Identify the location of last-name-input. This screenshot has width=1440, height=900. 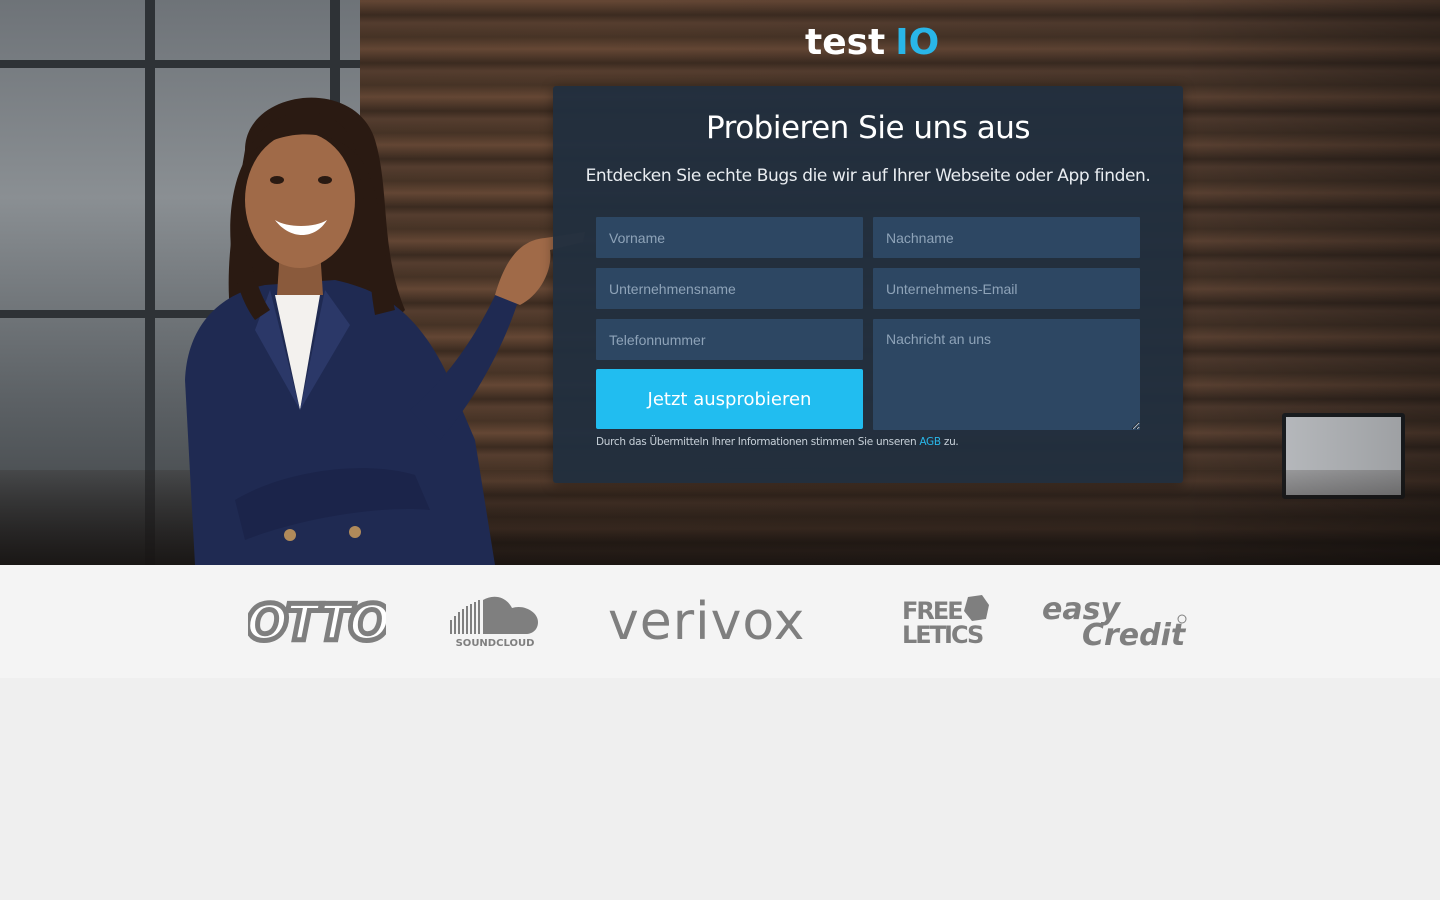
(1006, 237).